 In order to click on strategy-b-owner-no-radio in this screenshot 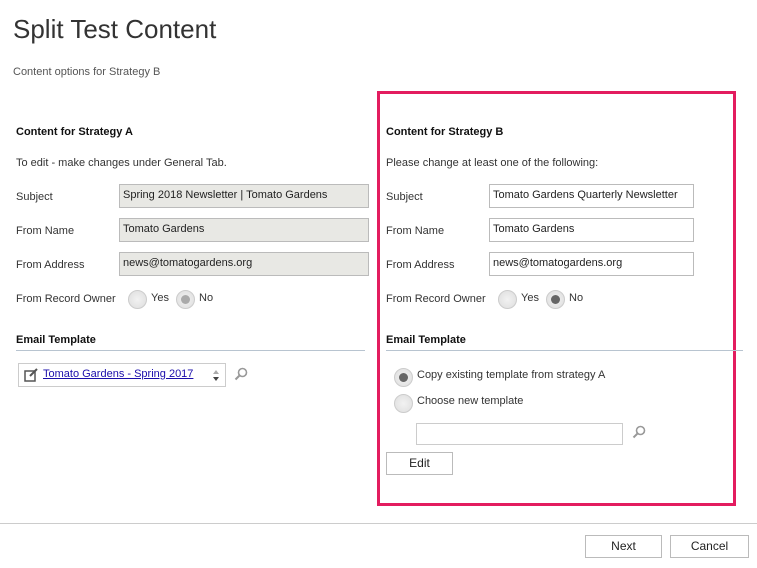, I will do `click(555, 299)`.